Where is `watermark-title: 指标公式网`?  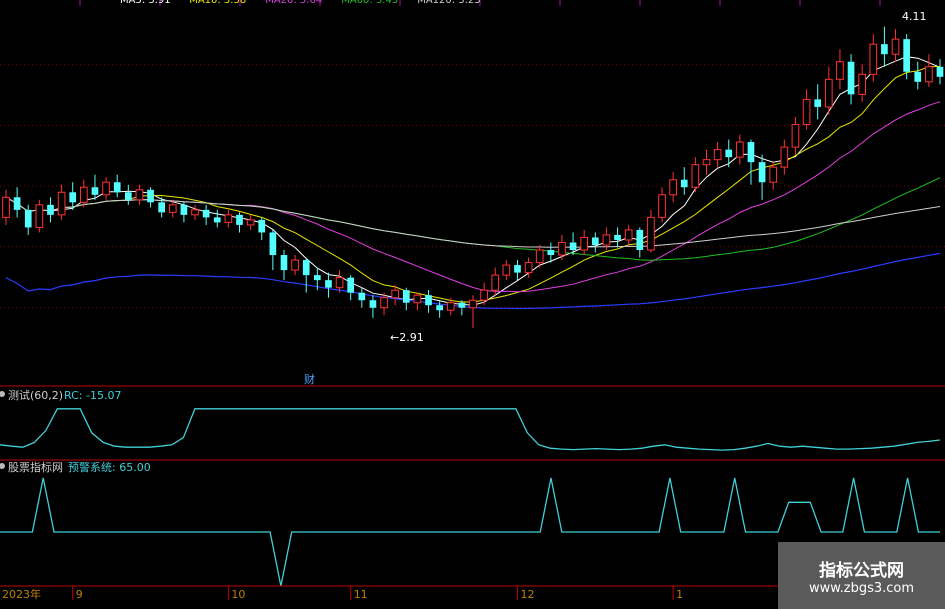
watermark-title: 指标公式网 is located at coordinates (861, 570).